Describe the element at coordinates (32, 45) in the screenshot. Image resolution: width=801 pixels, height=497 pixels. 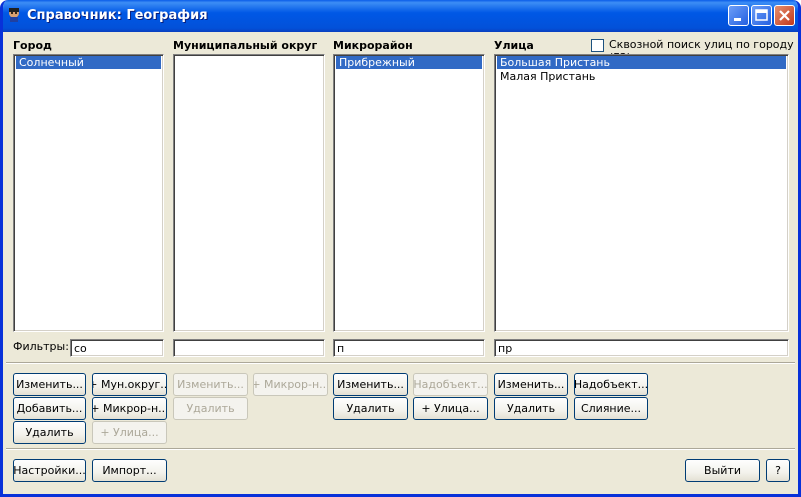
I see `city-label: Город` at that location.